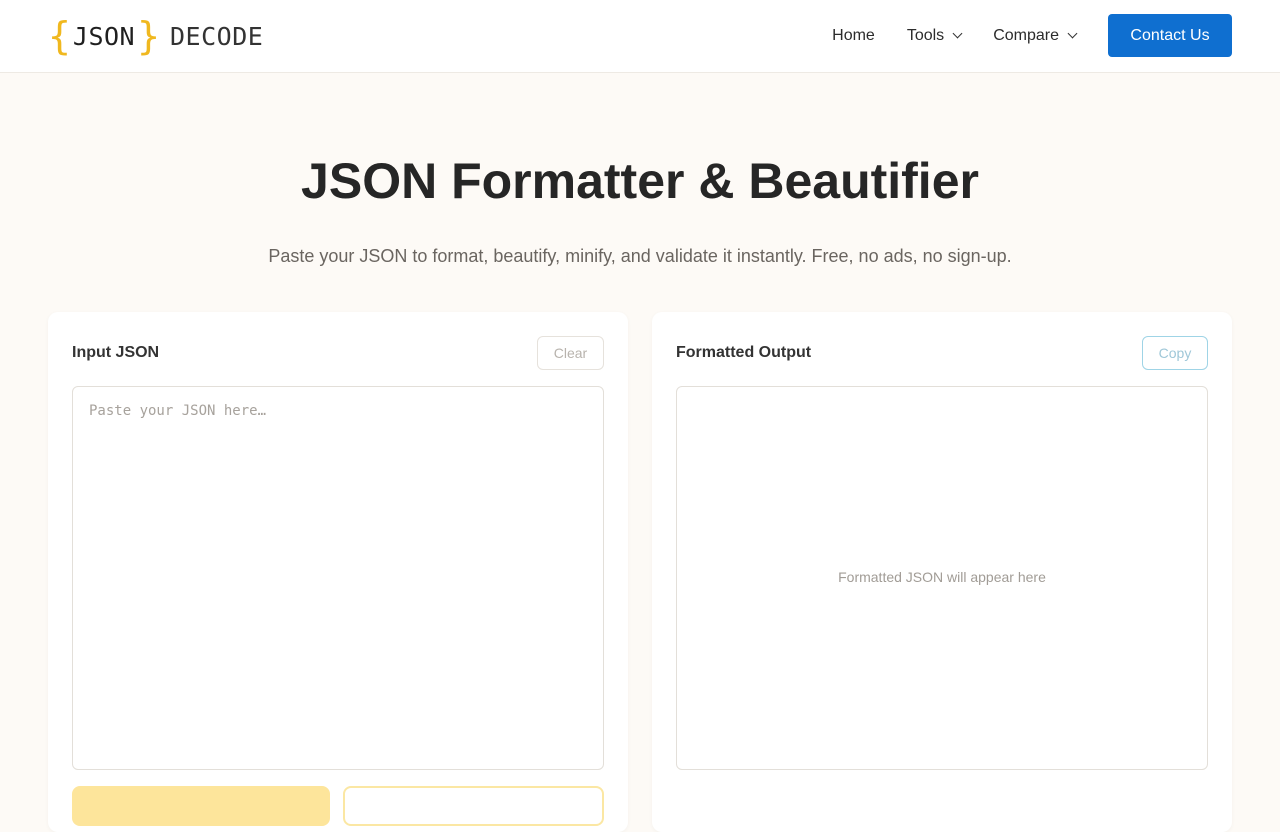 This screenshot has height=832, width=1280. What do you see at coordinates (116, 352) in the screenshot?
I see `input-panel-title: Input JSON` at bounding box center [116, 352].